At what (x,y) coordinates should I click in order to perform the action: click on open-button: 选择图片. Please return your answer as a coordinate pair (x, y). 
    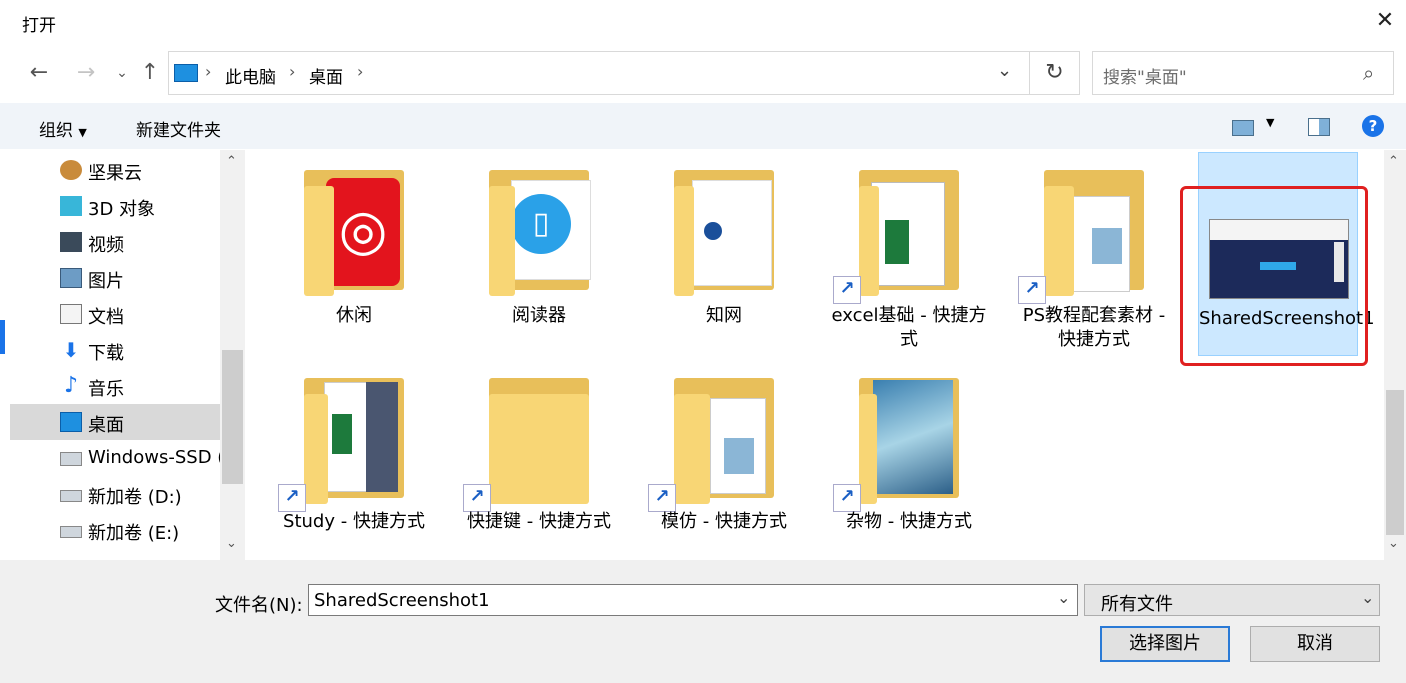
    Looking at the image, I should click on (1165, 644).